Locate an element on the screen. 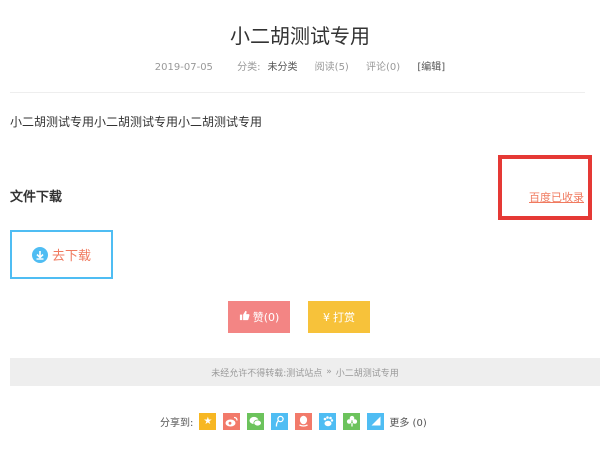 This screenshot has height=450, width=600. thumbs-up-icon is located at coordinates (244, 317).